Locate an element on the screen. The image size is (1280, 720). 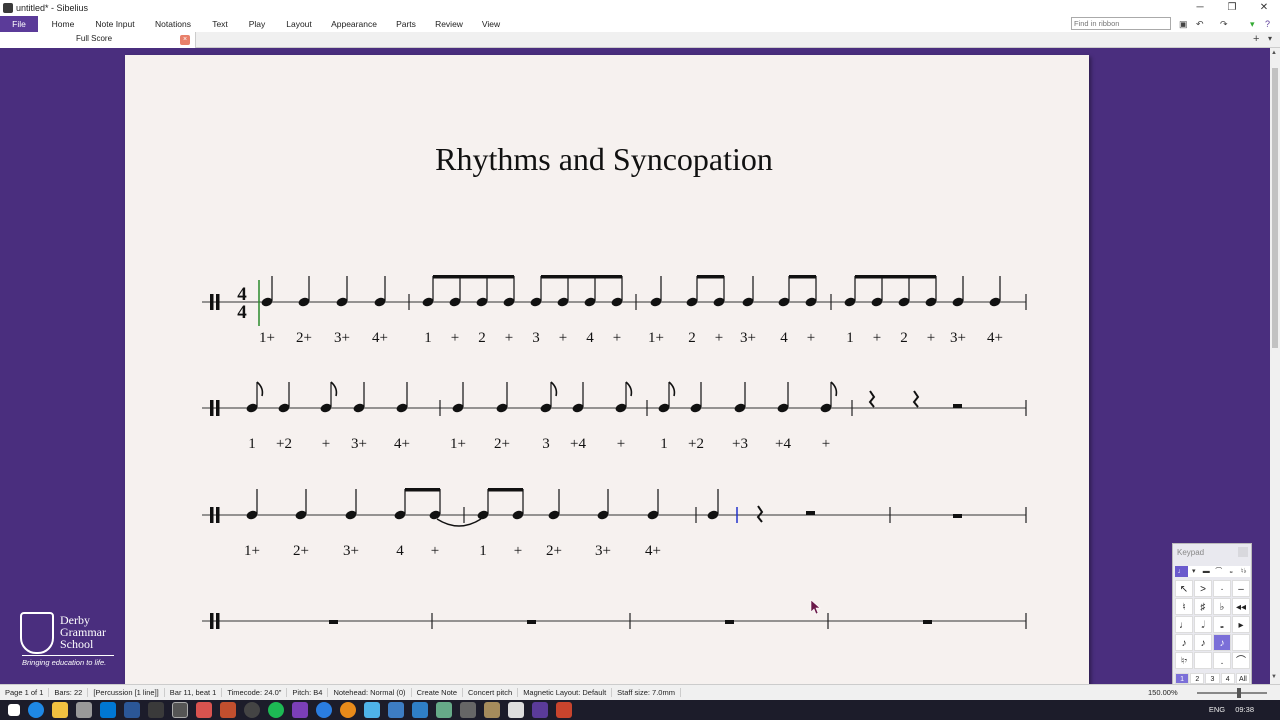
file-explorer-icon is located at coordinates (60, 710).